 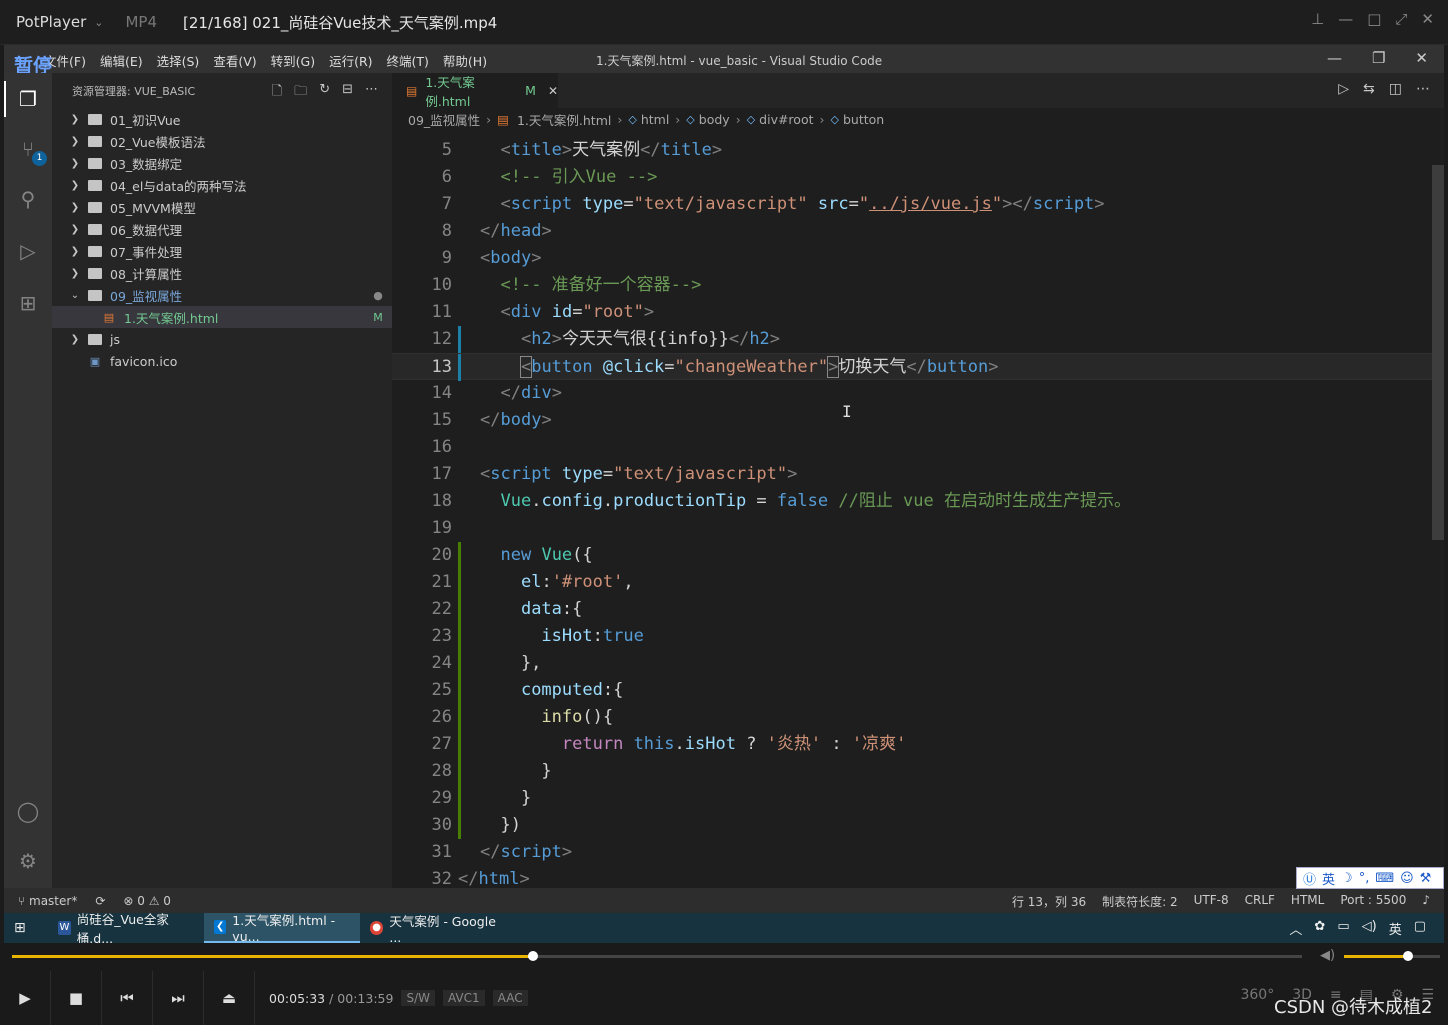 What do you see at coordinates (28, 861) in the screenshot?
I see `gear-icon: ⚙` at bounding box center [28, 861].